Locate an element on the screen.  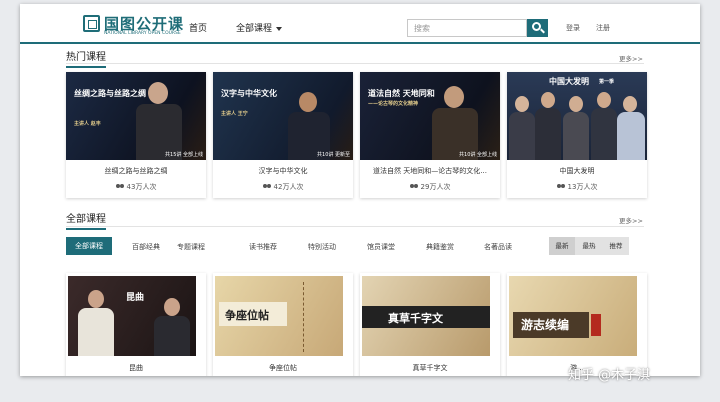
thumb-subcaption: 第一季 is located at coordinates (607, 82).